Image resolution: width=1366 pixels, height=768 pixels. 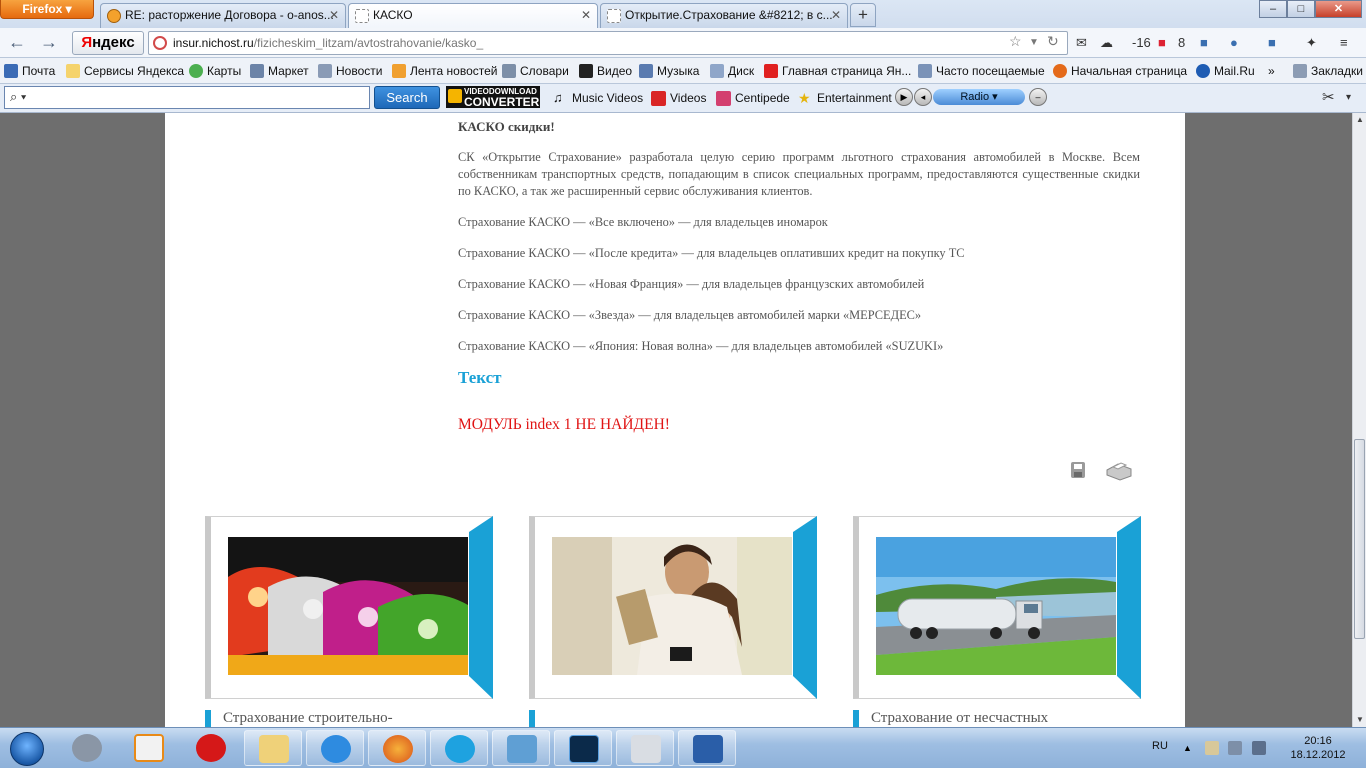 What do you see at coordinates (1348, 98) in the screenshot?
I see `toolbar-dropdown-icon: ▾` at bounding box center [1348, 98].